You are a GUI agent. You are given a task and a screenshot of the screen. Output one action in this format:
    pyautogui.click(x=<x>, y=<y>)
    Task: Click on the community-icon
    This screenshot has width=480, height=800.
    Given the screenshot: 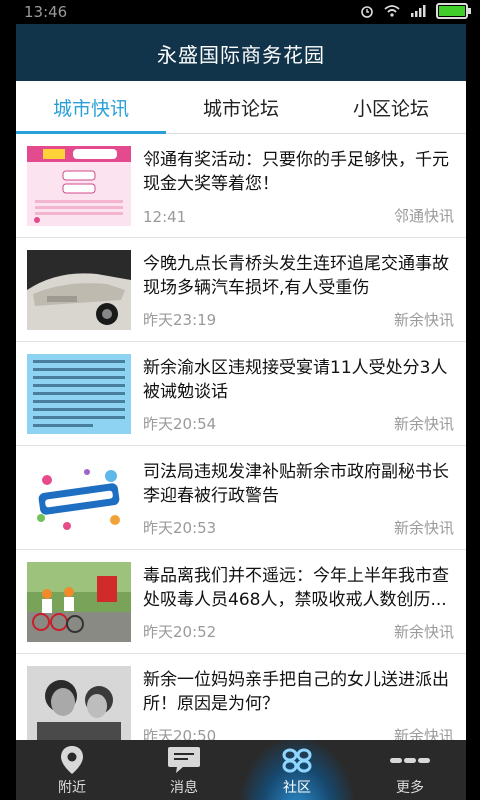 What is the action you would take?
    pyautogui.click(x=297, y=762)
    